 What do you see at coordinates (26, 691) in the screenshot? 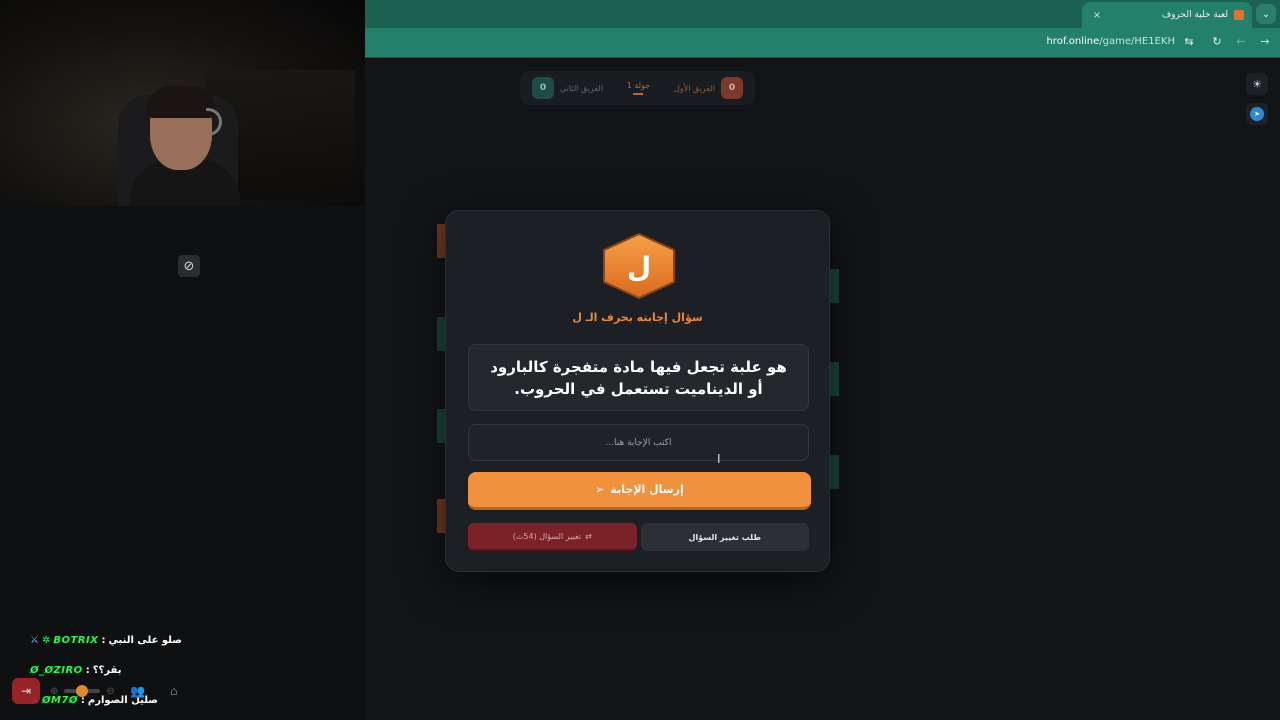
I see `exit-button: ⇥` at bounding box center [26, 691].